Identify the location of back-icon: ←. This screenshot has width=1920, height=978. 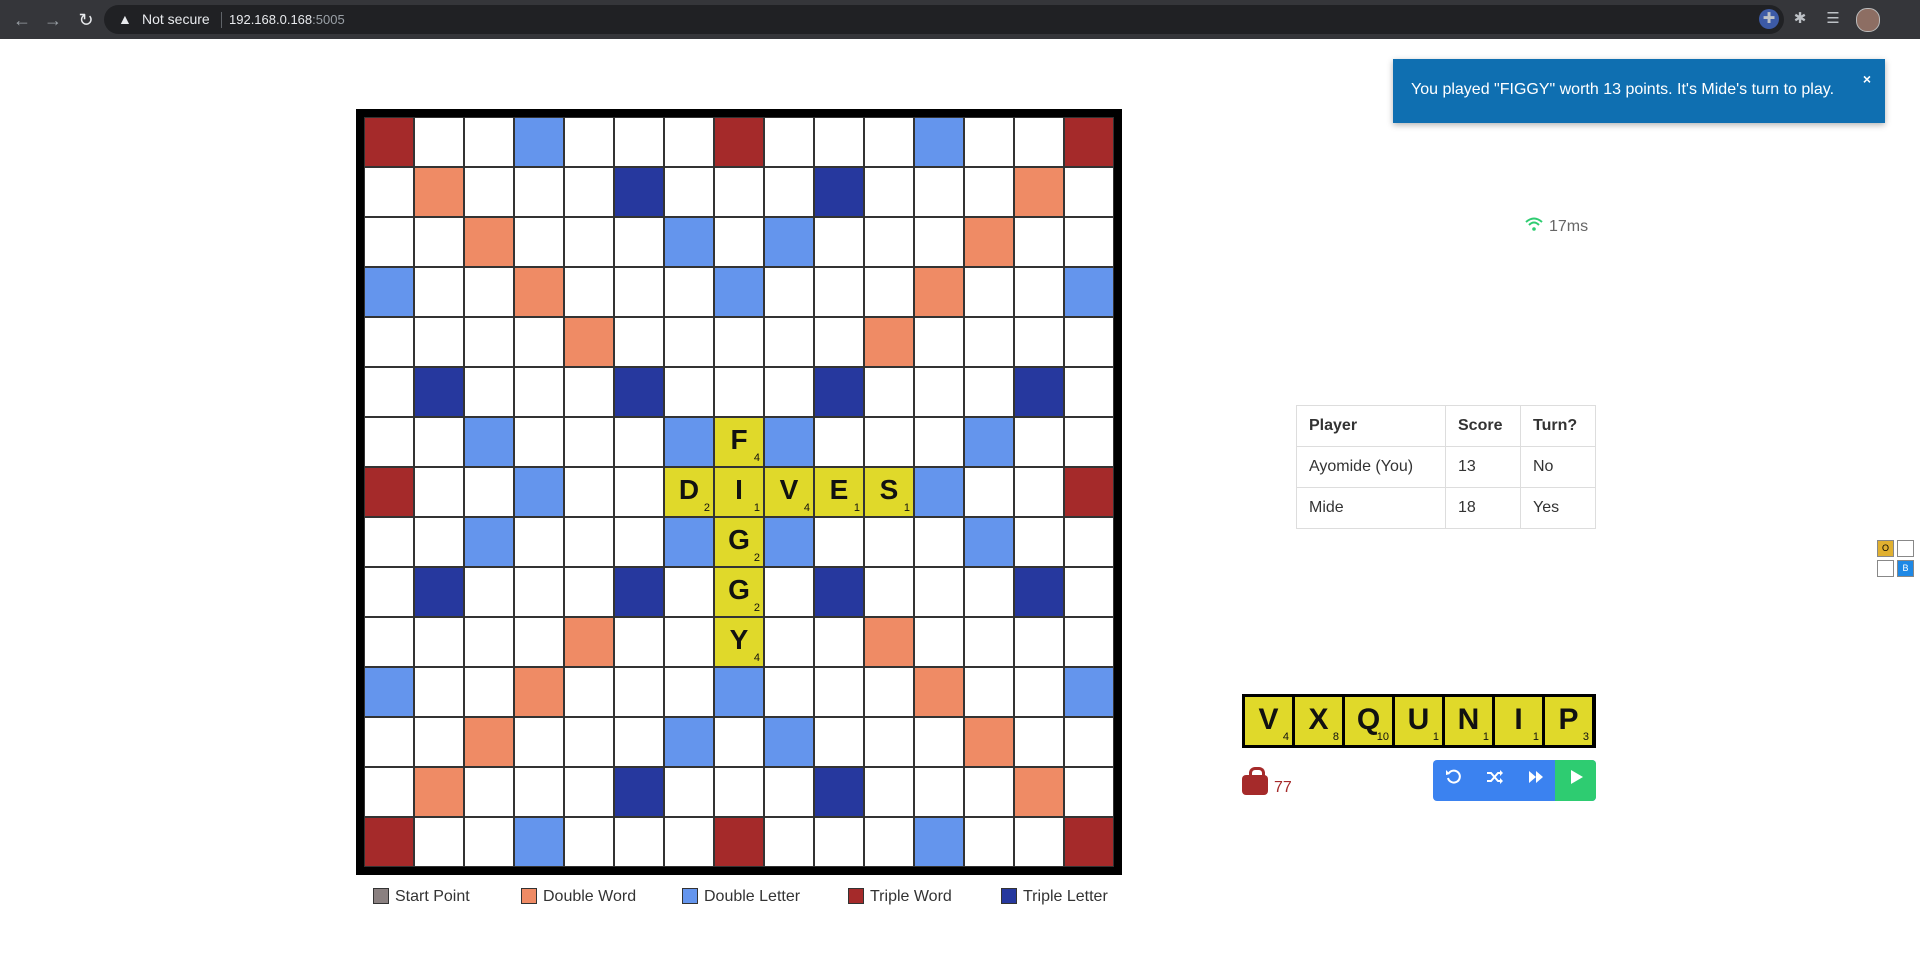
(22, 20).